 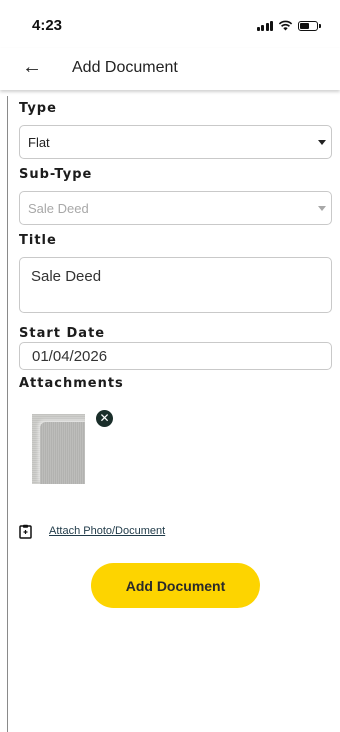 I want to click on status-icons, so click(x=288, y=25).